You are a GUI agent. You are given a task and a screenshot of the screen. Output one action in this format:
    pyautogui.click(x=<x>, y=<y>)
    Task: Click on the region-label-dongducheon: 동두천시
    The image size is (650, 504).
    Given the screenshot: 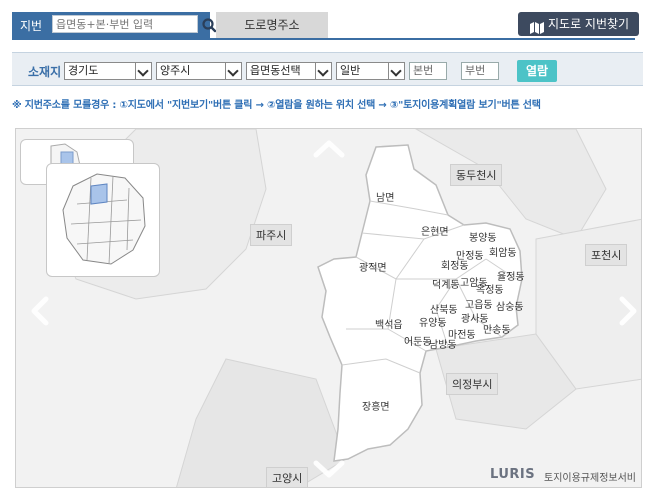 What is the action you would take?
    pyautogui.click(x=476, y=175)
    